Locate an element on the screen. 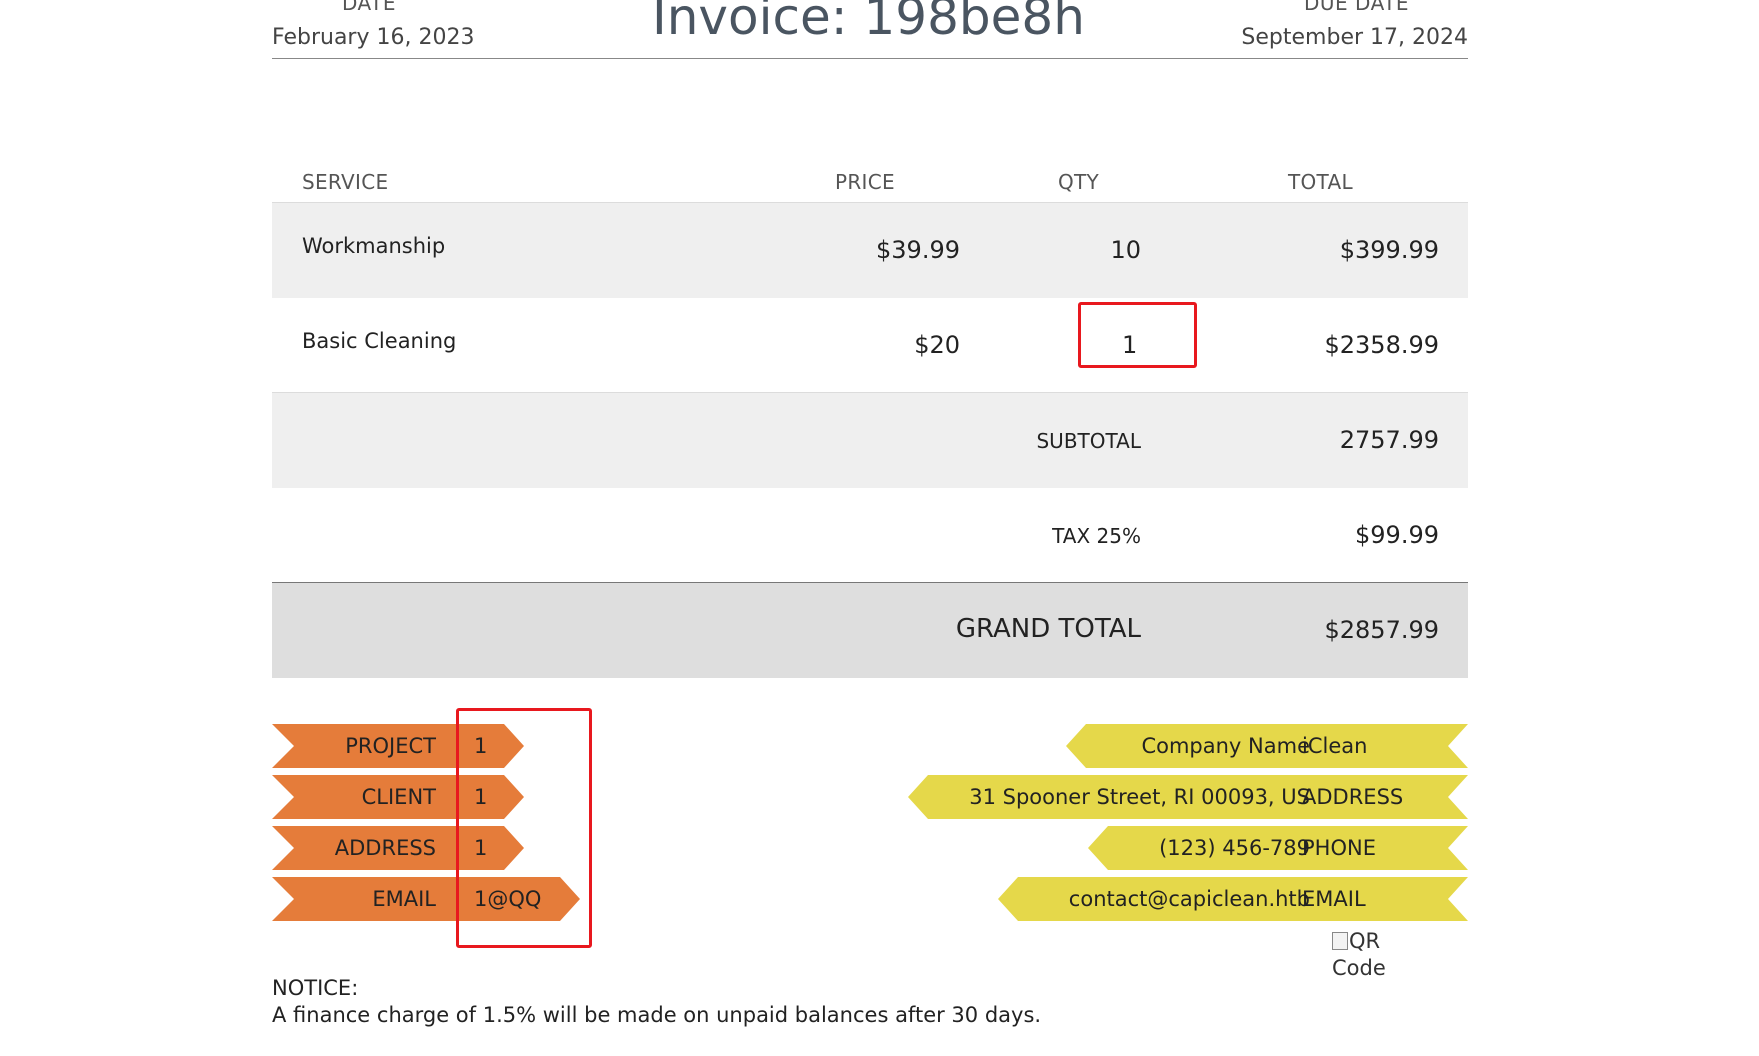 The image size is (1759, 1056). column-header-total: TOTAL is located at coordinates (1320, 182).